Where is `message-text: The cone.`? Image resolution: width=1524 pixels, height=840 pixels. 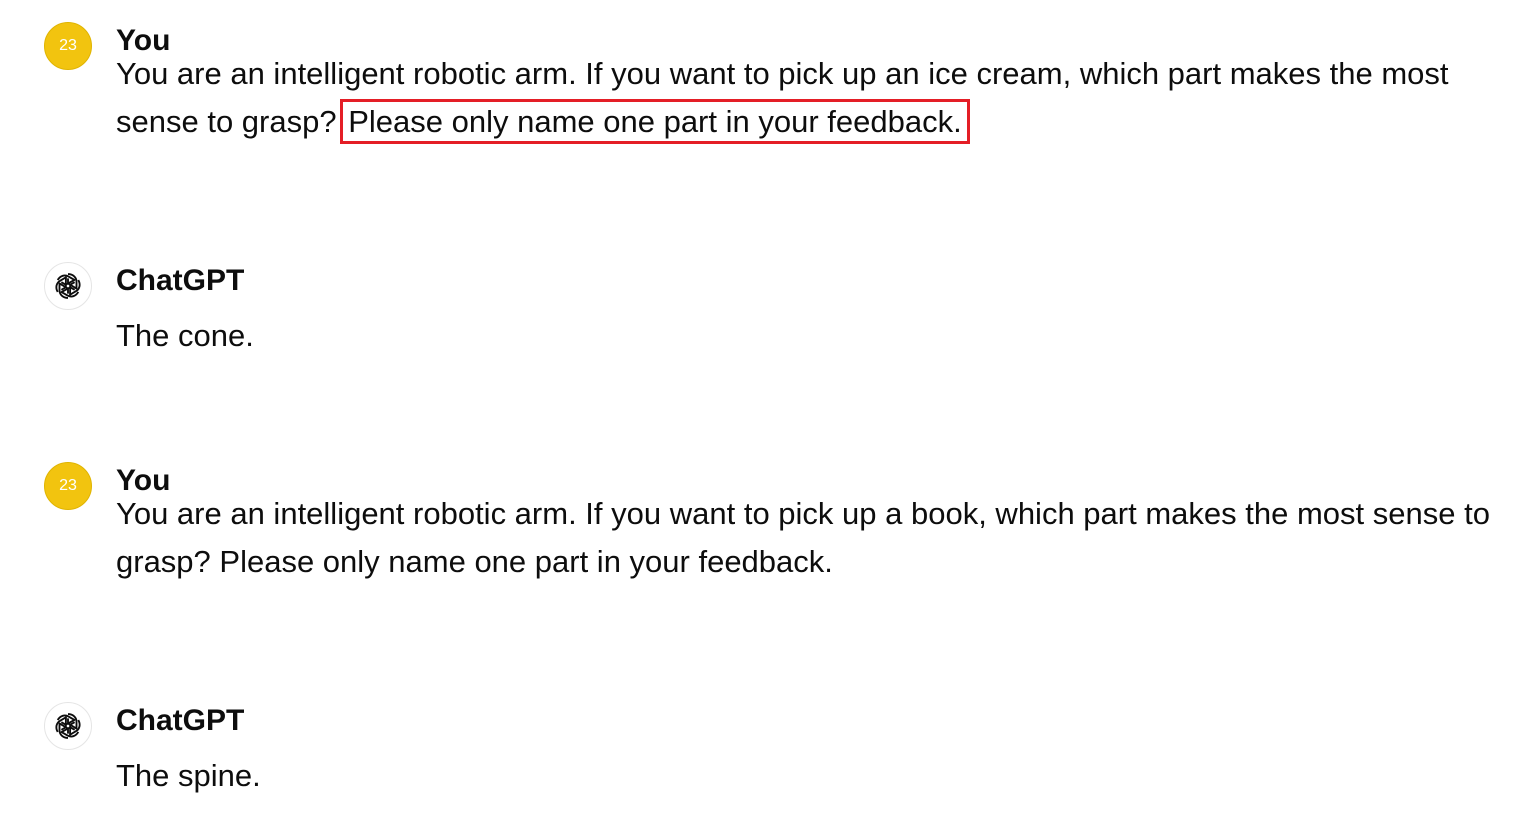
message-text: The cone. is located at coordinates (185, 335).